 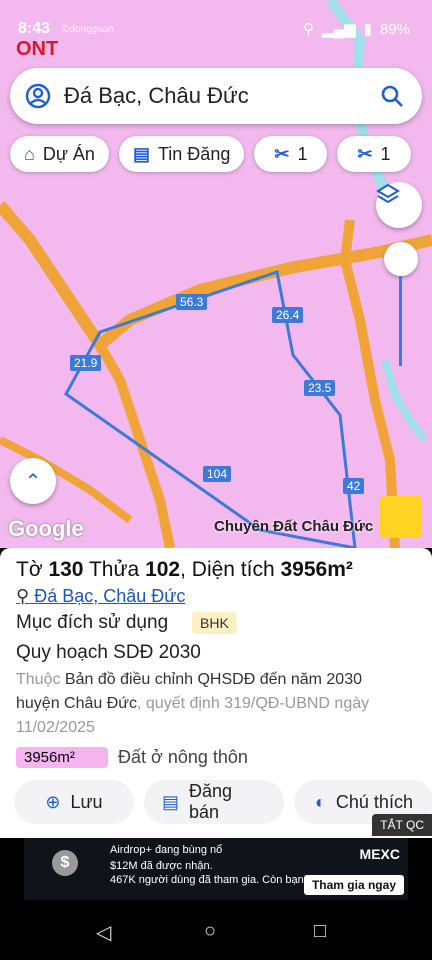 I want to click on segment-label: 23.5, so click(x=320, y=388).